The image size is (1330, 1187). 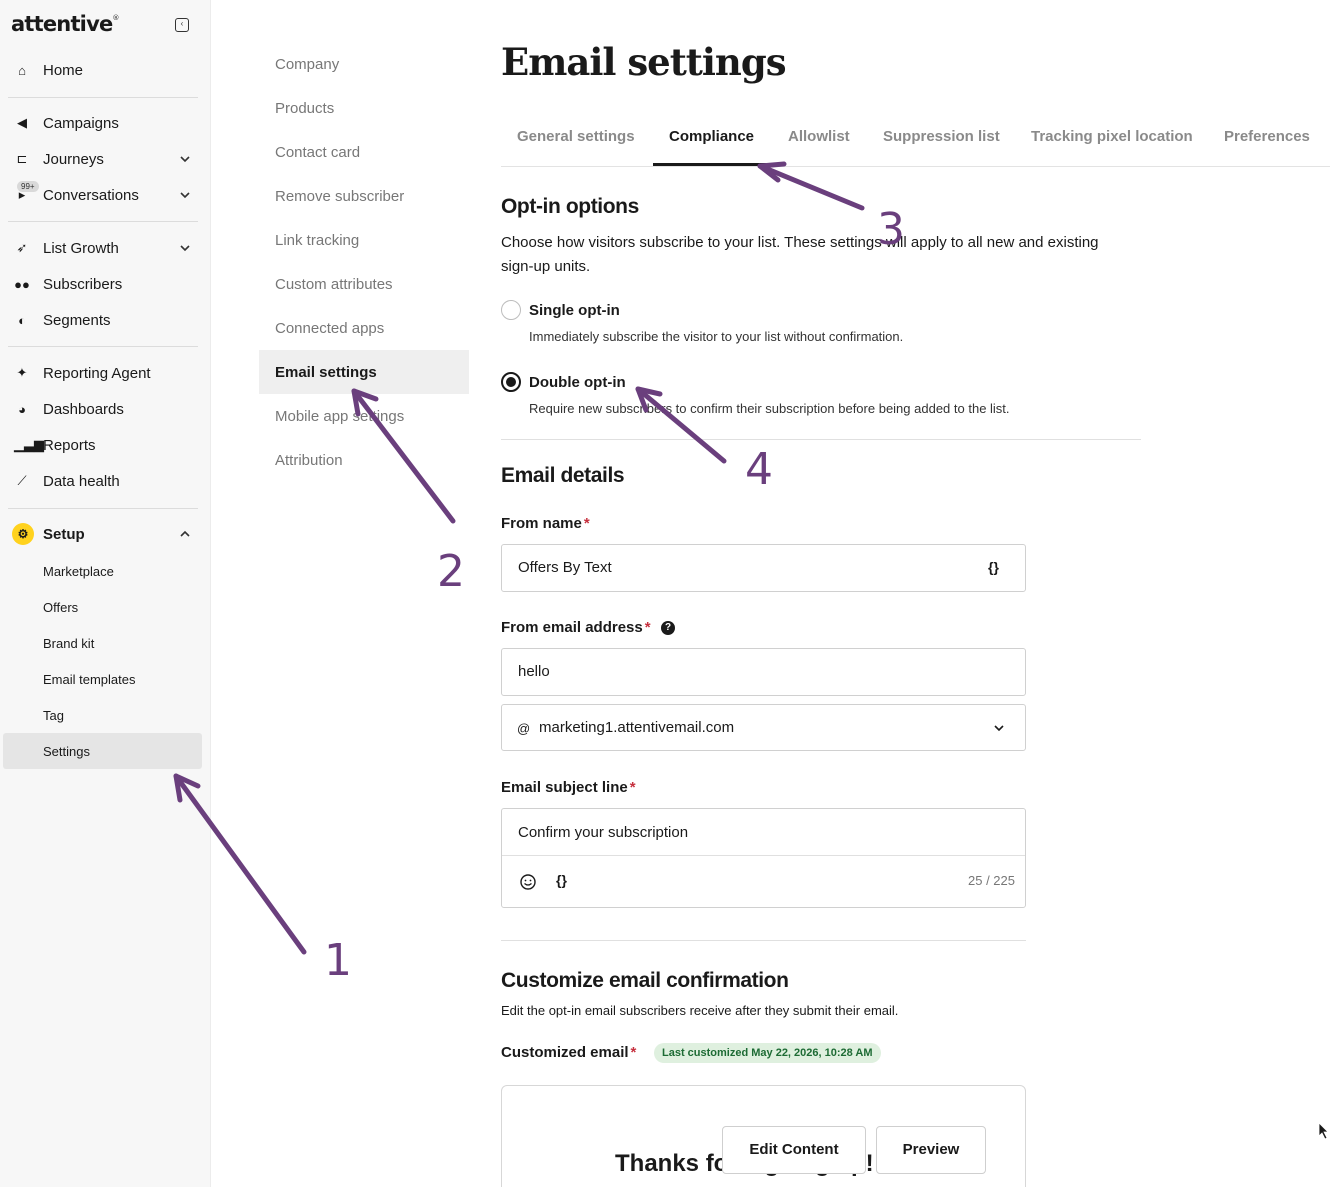 I want to click on bar-chart-icon: ▁▃▆, so click(x=29, y=444).